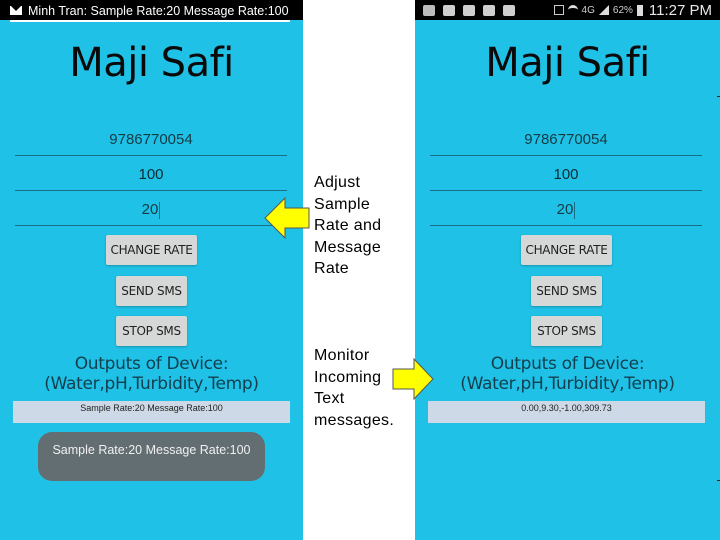  What do you see at coordinates (342, 204) in the screenshot?
I see `annotation-line: Sample` at bounding box center [342, 204].